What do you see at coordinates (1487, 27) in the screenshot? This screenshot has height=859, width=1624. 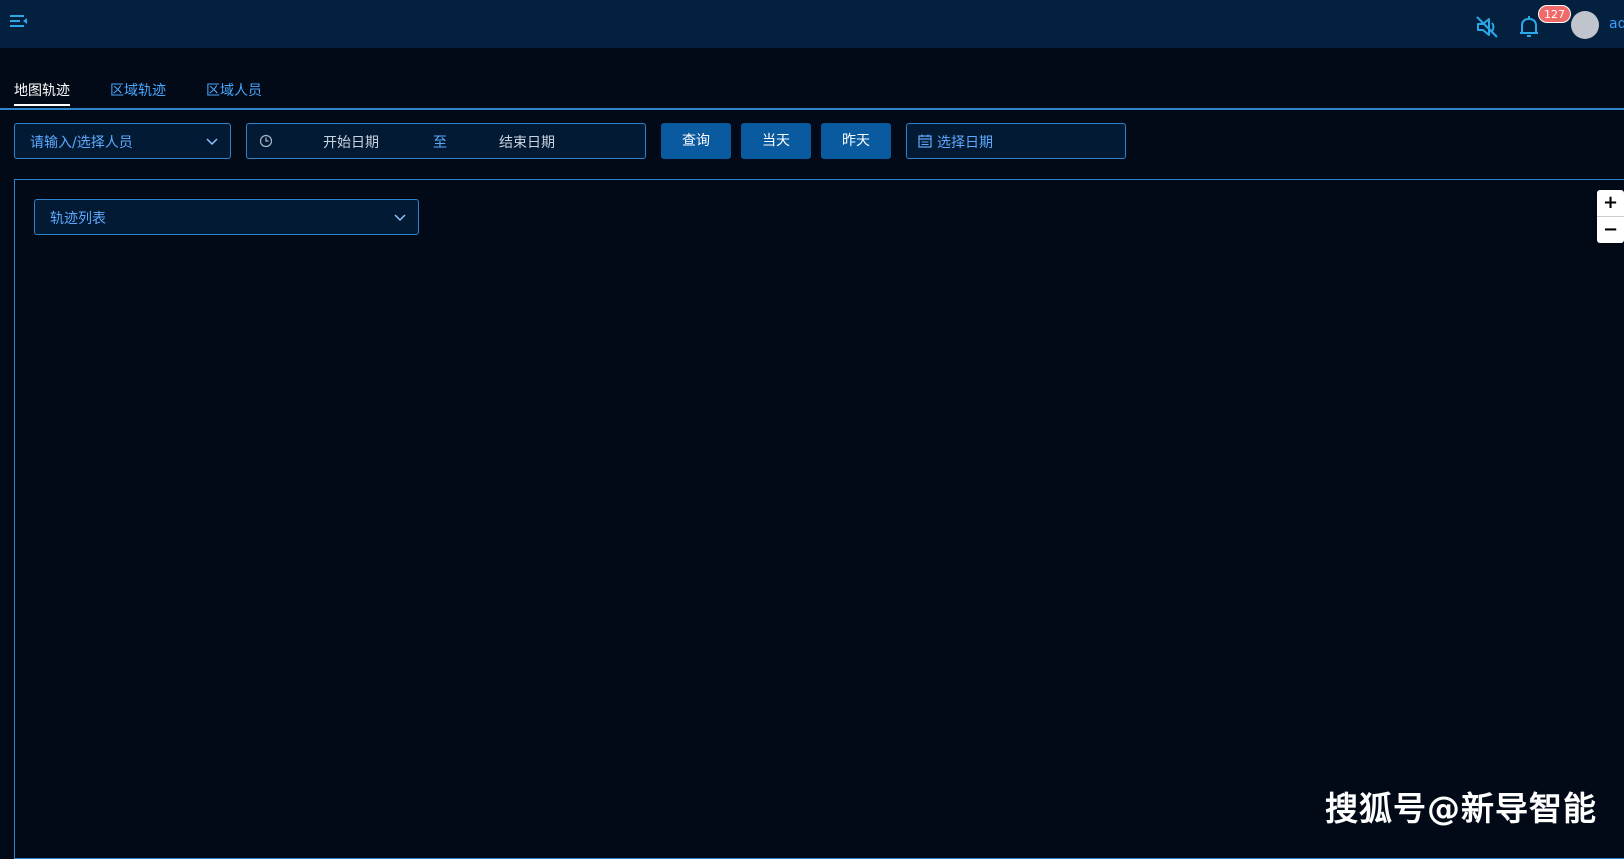 I see `mute-icon` at bounding box center [1487, 27].